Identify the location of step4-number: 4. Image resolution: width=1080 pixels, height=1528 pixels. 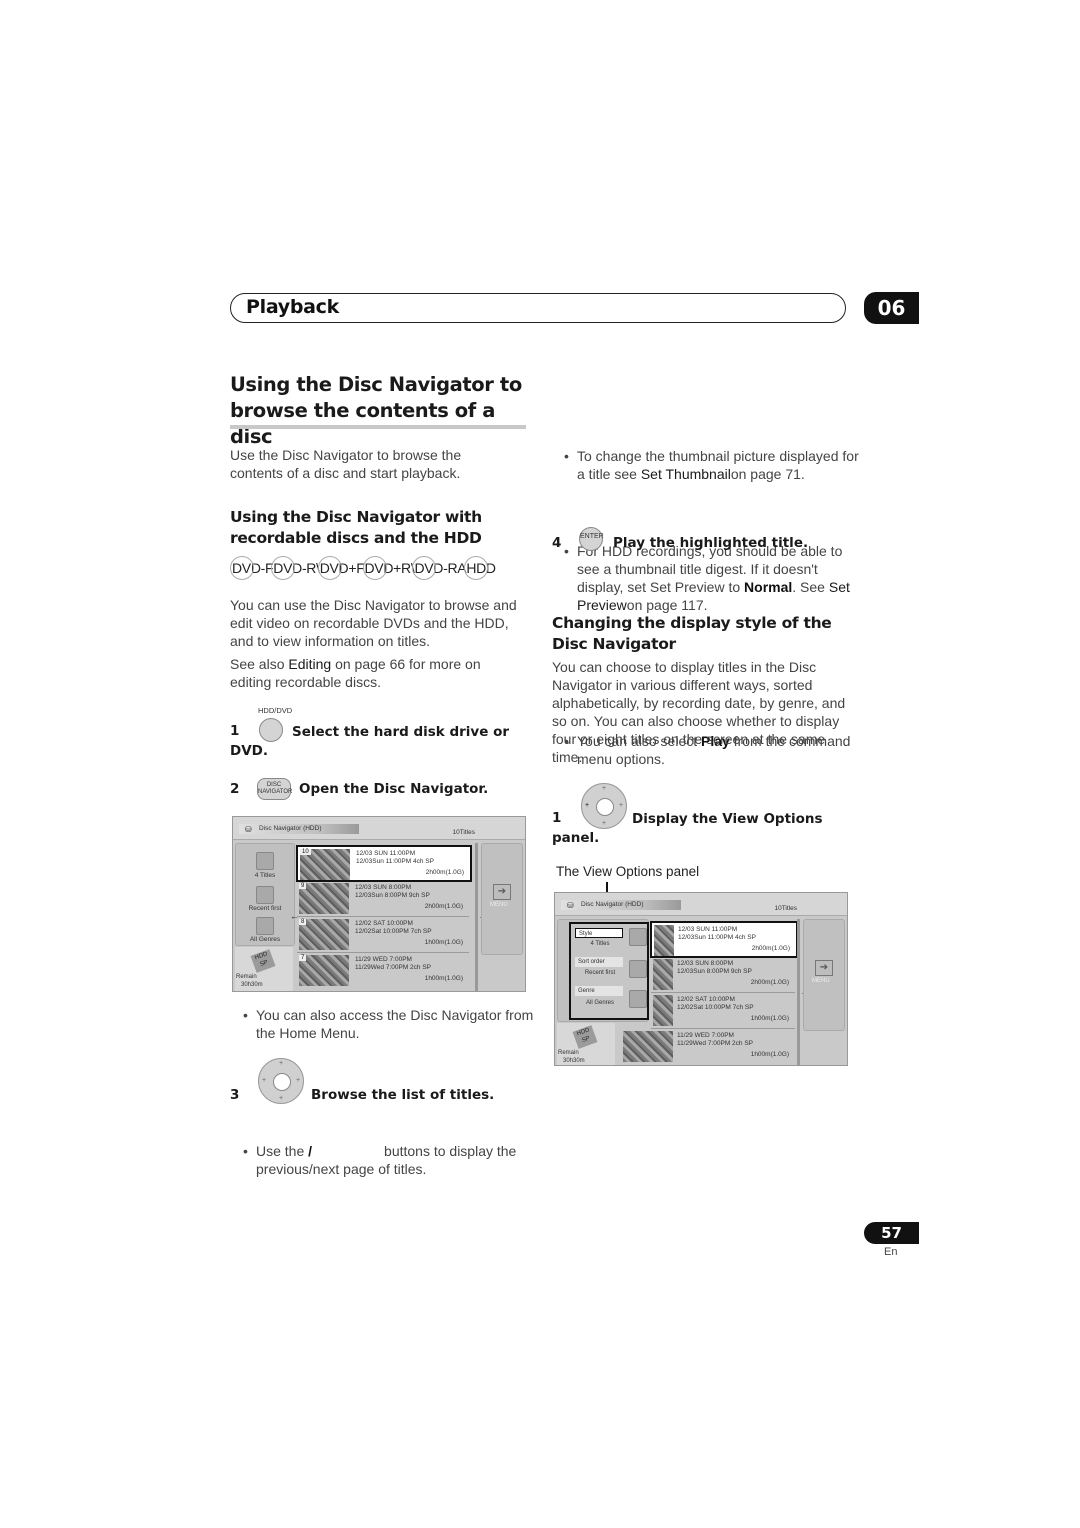
(557, 543).